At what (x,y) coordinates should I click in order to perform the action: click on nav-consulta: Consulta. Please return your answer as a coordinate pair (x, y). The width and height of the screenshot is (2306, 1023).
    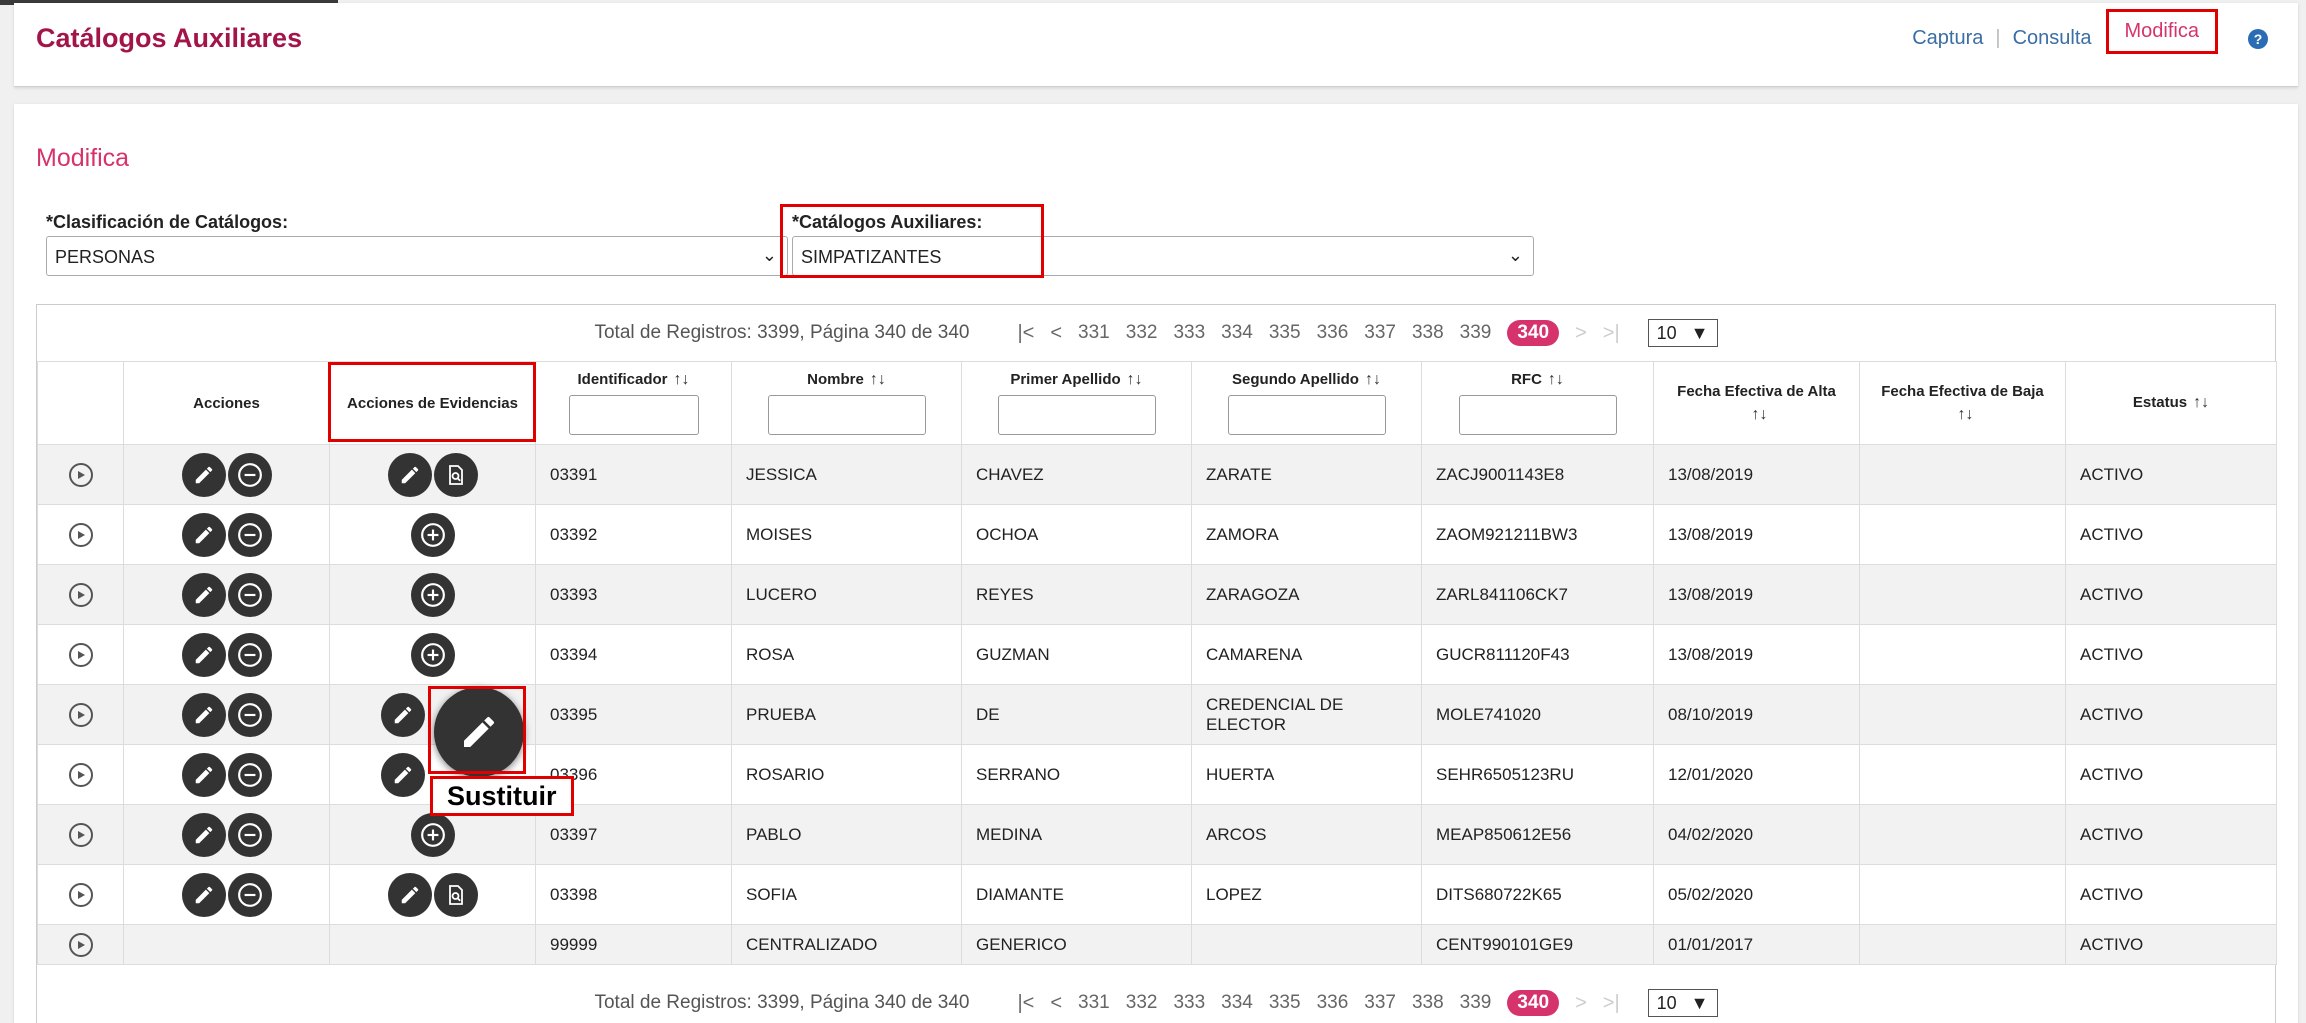
    Looking at the image, I should click on (2052, 38).